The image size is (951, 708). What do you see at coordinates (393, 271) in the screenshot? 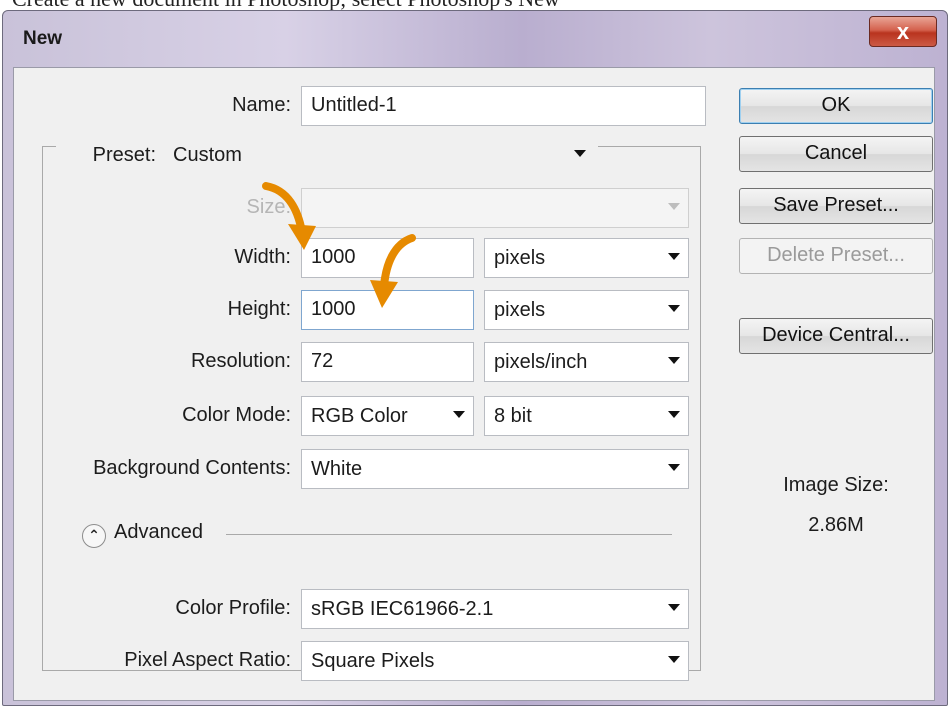
I see `annotation-arrow-height` at bounding box center [393, 271].